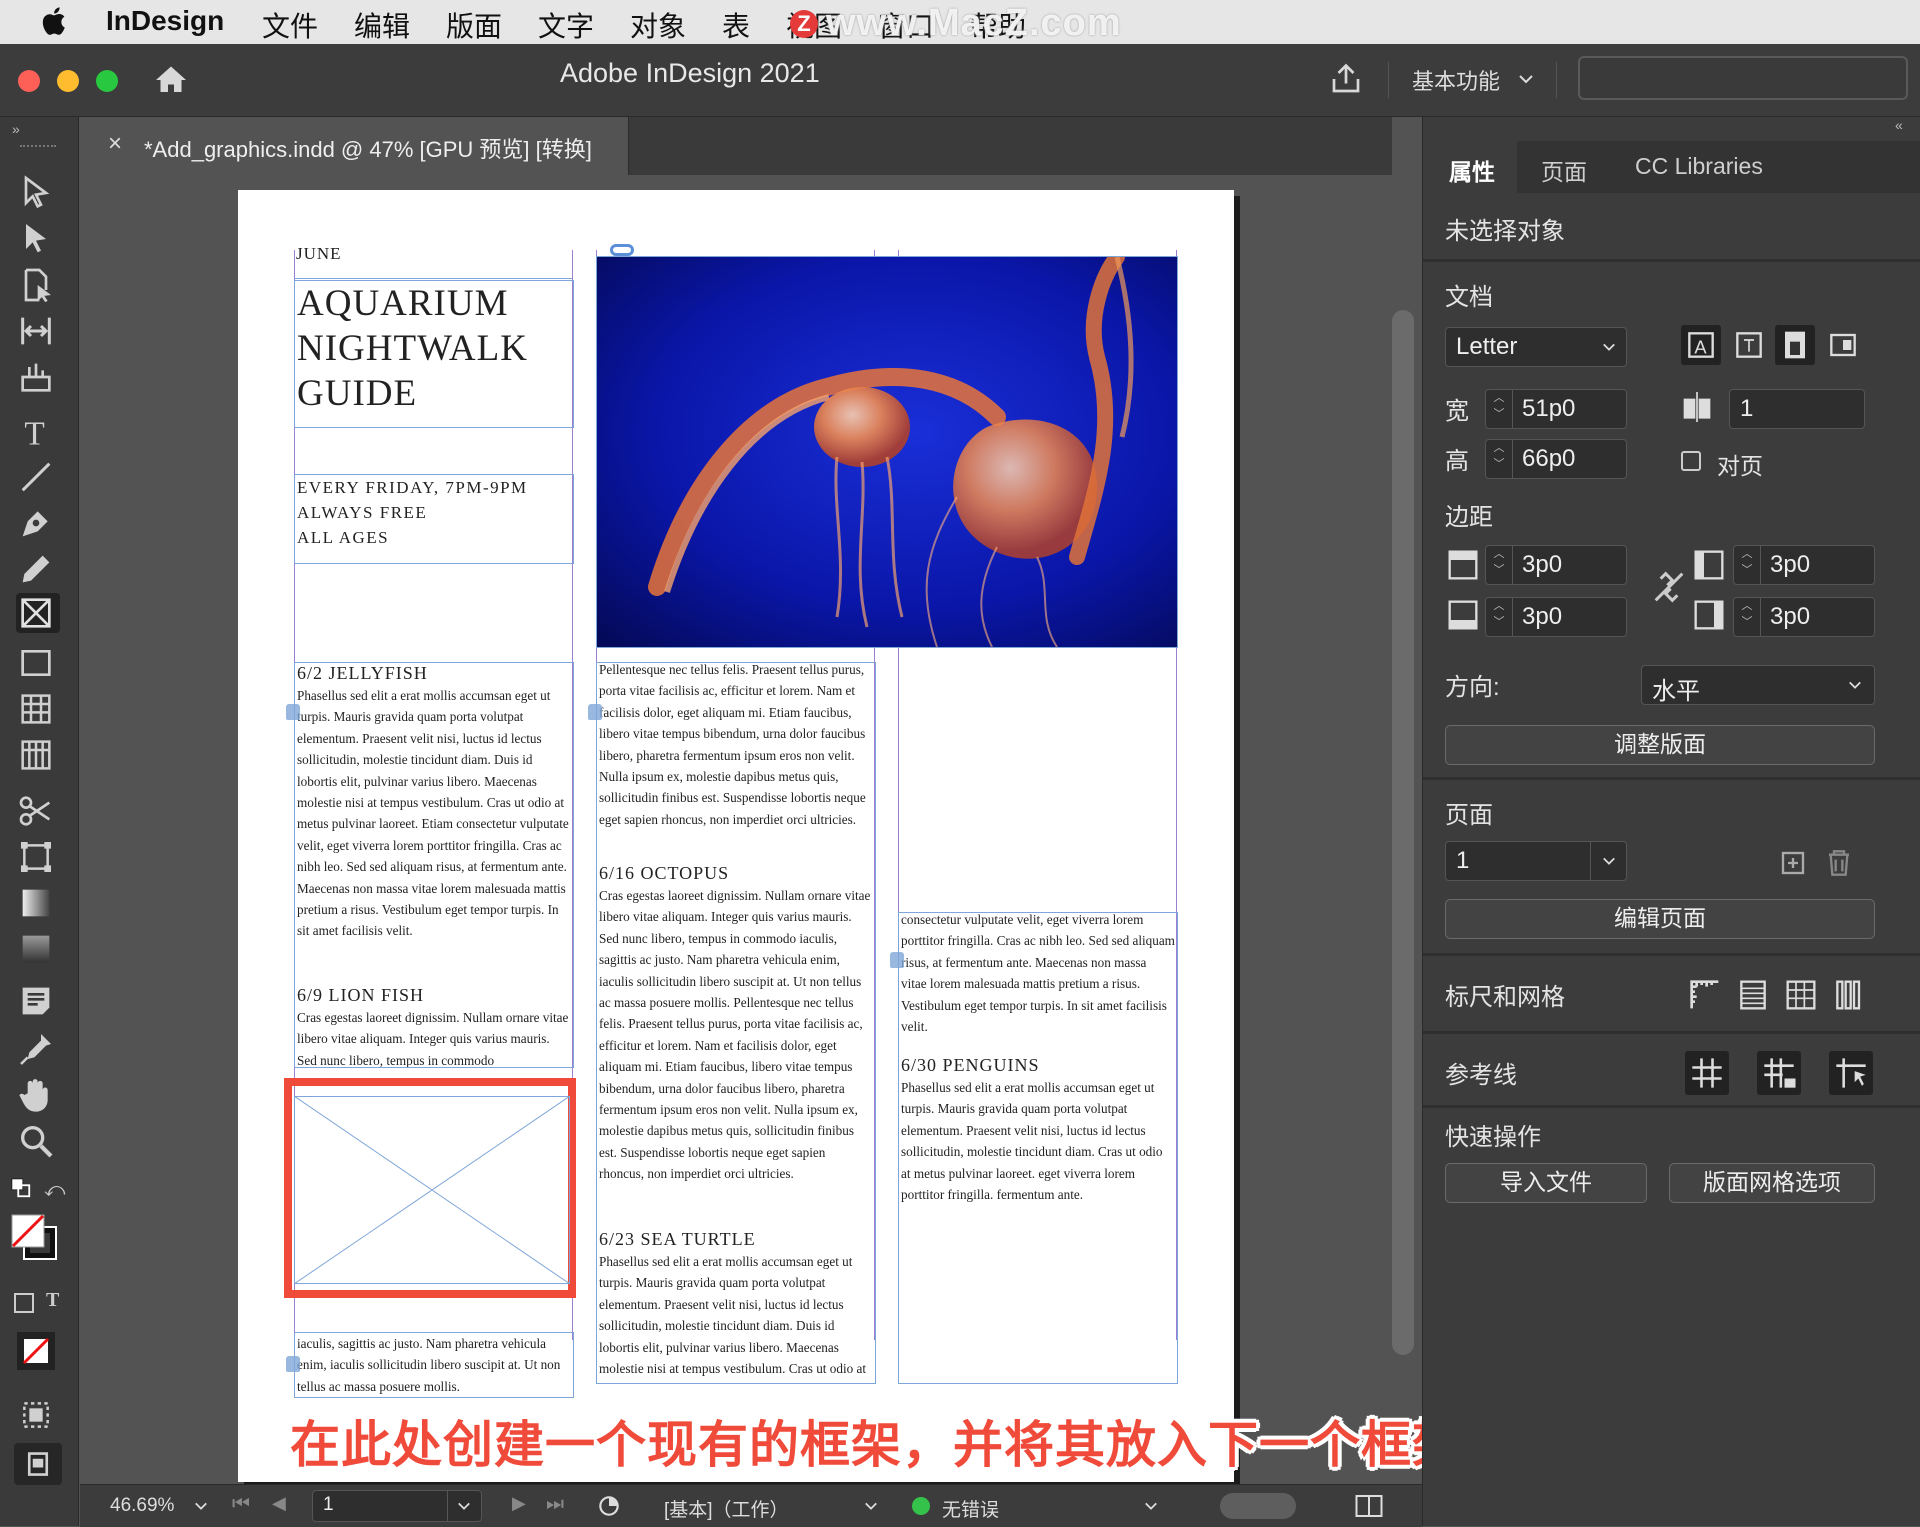 This screenshot has height=1527, width=1920. What do you see at coordinates (38, 431) in the screenshot?
I see `type-tool-icon: T` at bounding box center [38, 431].